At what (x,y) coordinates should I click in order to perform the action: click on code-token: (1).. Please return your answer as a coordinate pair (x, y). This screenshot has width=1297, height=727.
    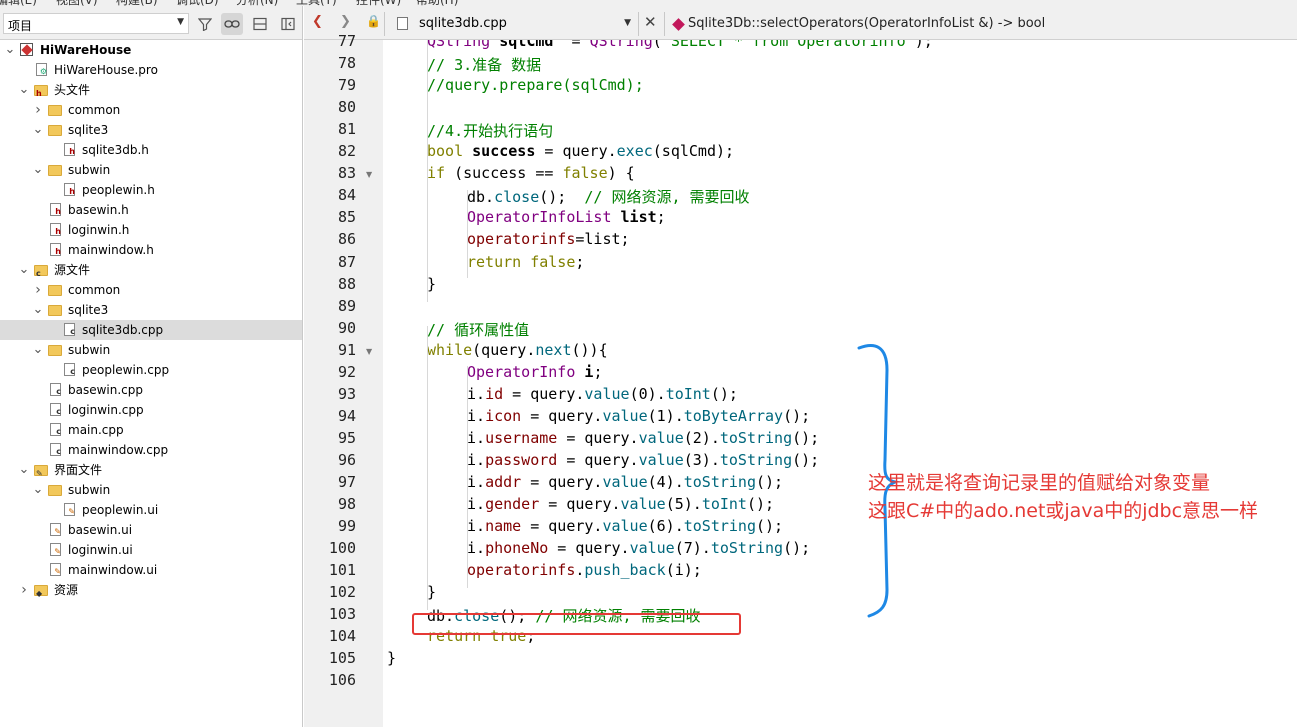
    Looking at the image, I should click on (665, 415).